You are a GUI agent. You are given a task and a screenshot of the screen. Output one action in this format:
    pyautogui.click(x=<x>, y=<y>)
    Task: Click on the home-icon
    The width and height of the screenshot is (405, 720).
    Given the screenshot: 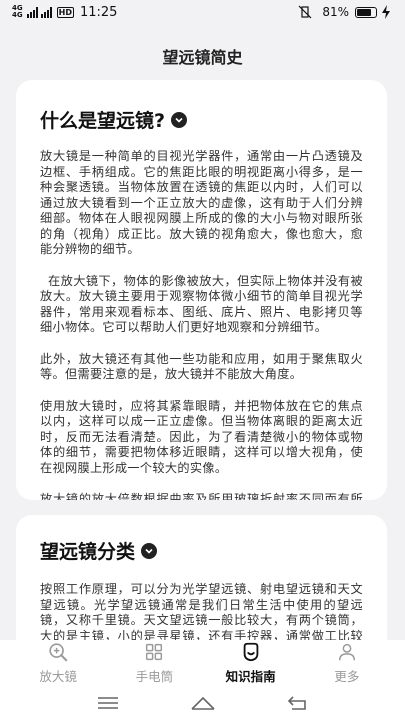 What is the action you would take?
    pyautogui.click(x=202, y=703)
    